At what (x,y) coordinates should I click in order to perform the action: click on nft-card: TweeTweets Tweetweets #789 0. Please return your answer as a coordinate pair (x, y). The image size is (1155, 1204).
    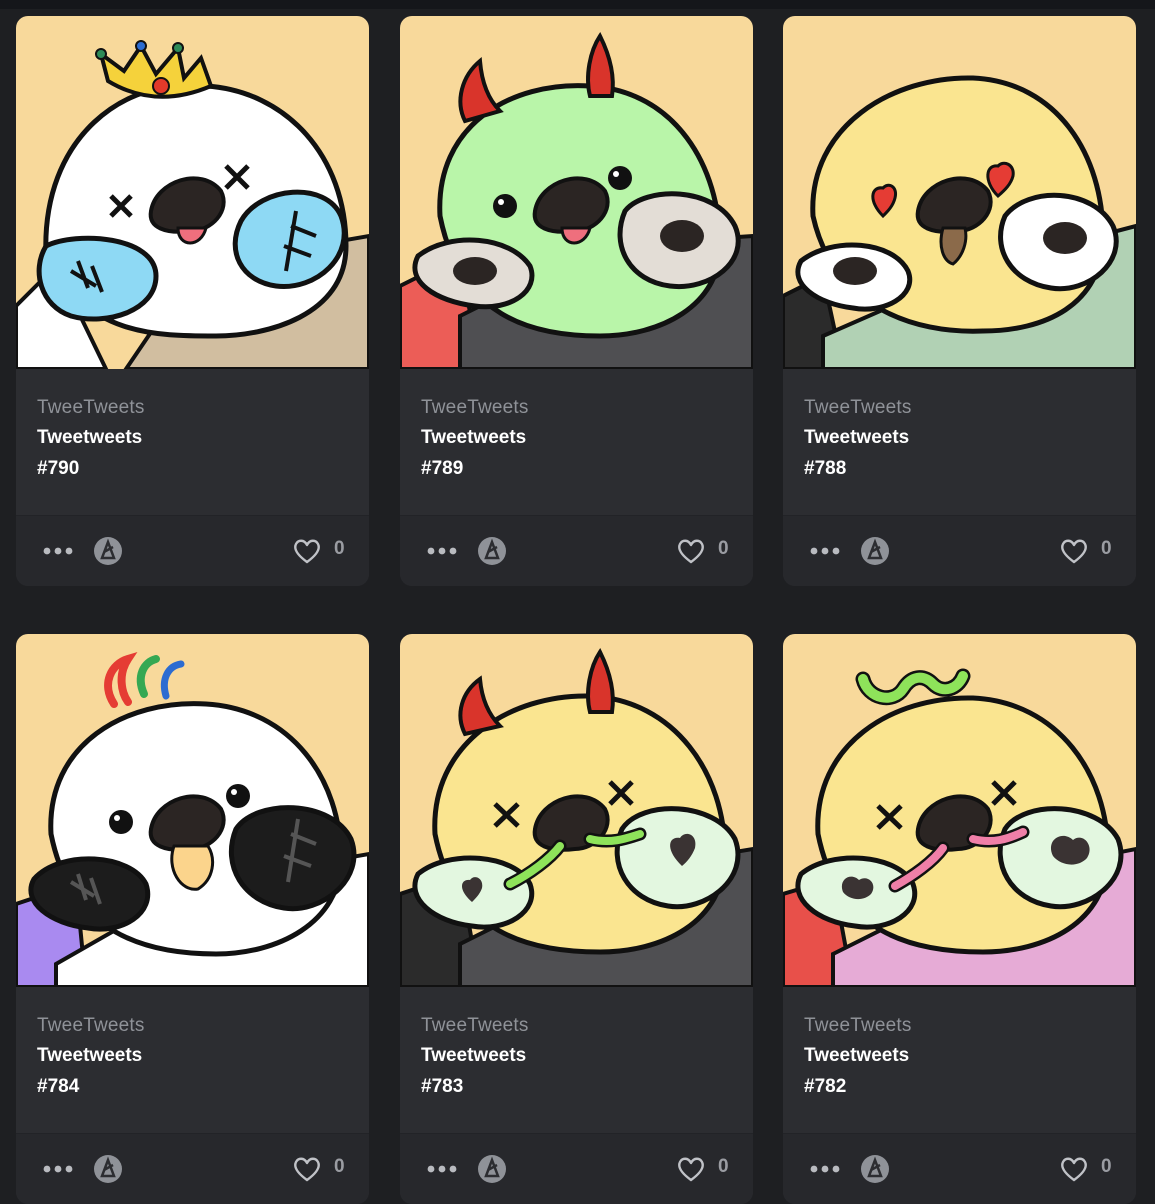
    Looking at the image, I should click on (576, 301).